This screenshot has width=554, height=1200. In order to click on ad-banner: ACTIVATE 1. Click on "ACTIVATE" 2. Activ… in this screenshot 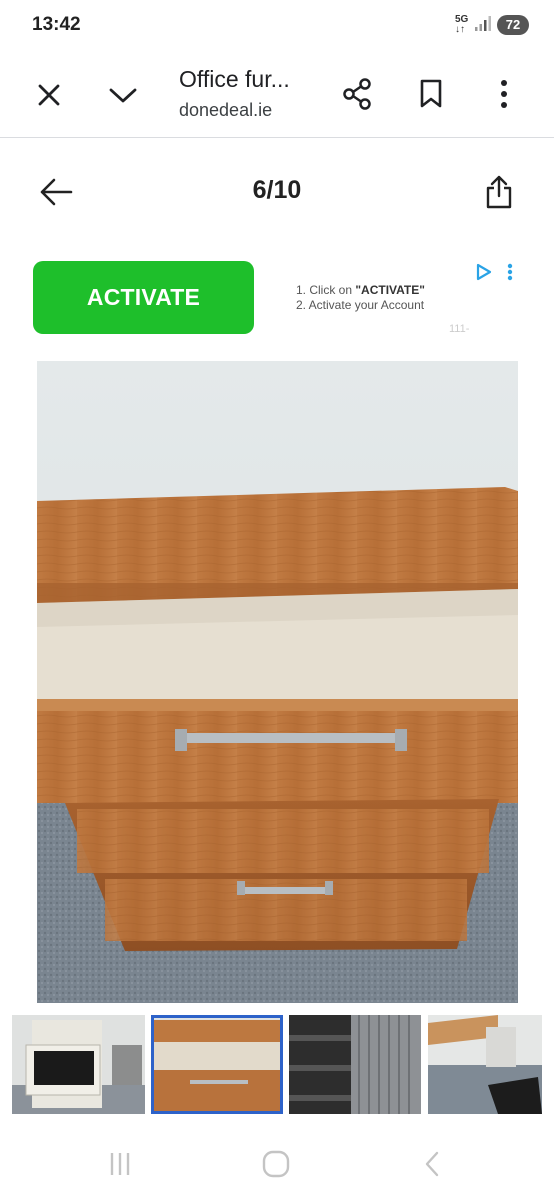, I will do `click(277, 300)`.